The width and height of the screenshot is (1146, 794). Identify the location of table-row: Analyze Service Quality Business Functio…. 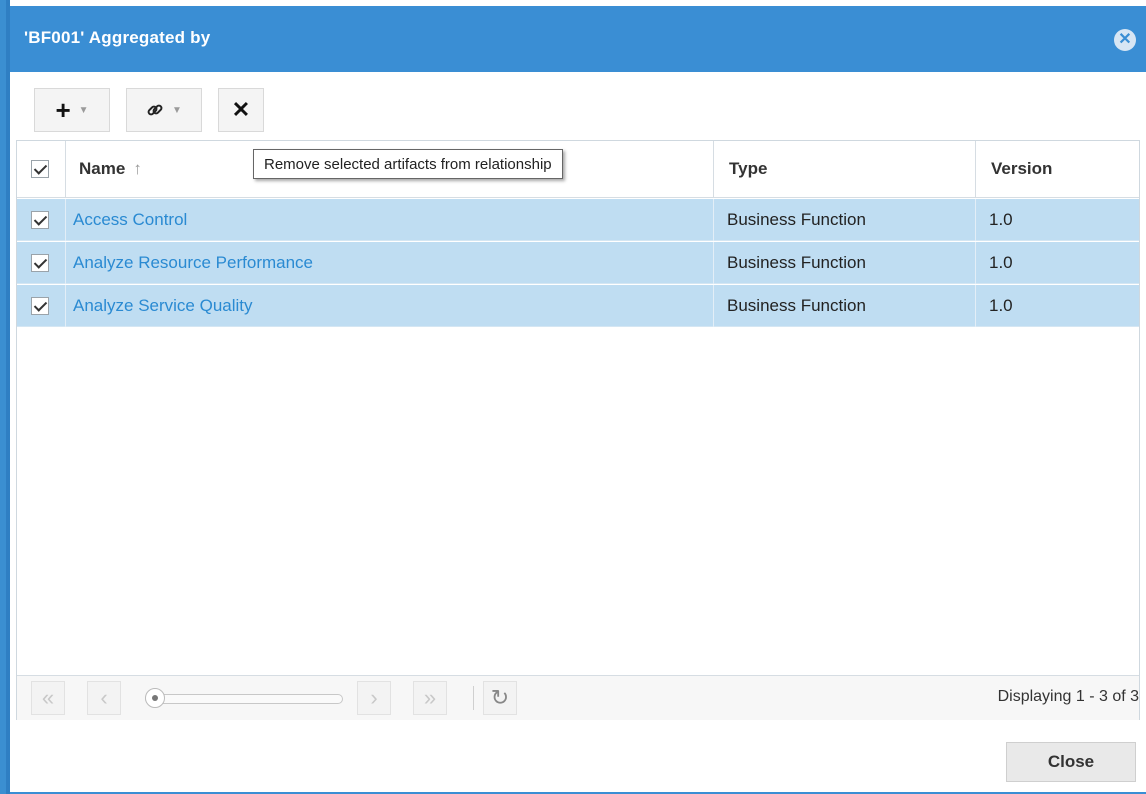
(578, 306).